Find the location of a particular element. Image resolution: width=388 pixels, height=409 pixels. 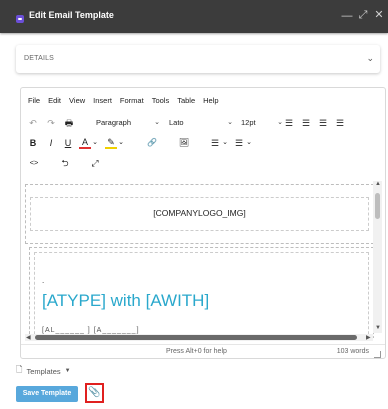

app-logo-icon is located at coordinates (20, 19).